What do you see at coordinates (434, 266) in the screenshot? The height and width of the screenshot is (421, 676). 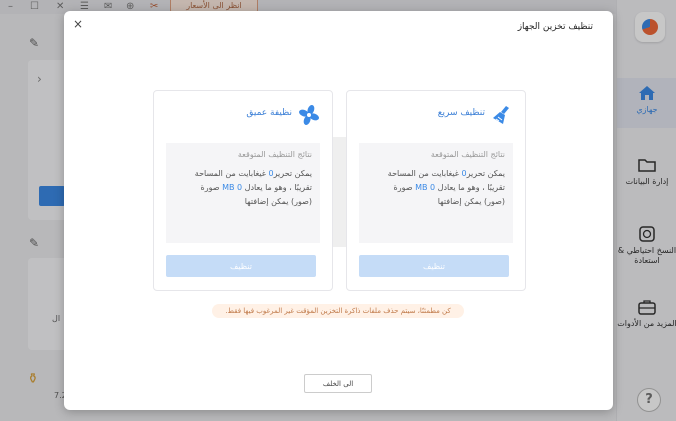 I see `quick-clean-button: تنظيف` at bounding box center [434, 266].